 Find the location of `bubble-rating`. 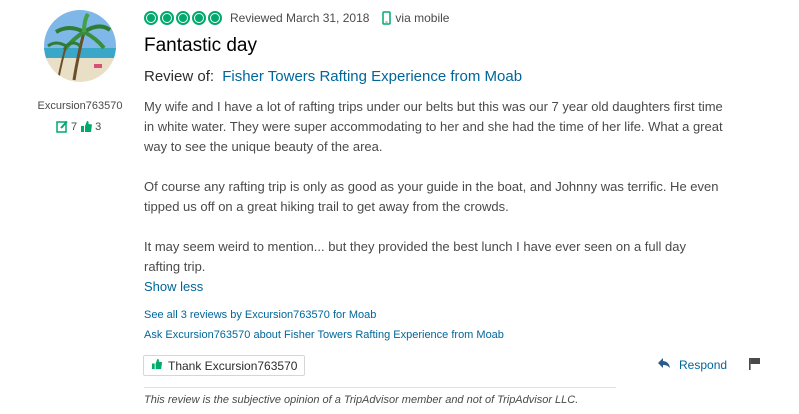

bubble-rating is located at coordinates (183, 18).